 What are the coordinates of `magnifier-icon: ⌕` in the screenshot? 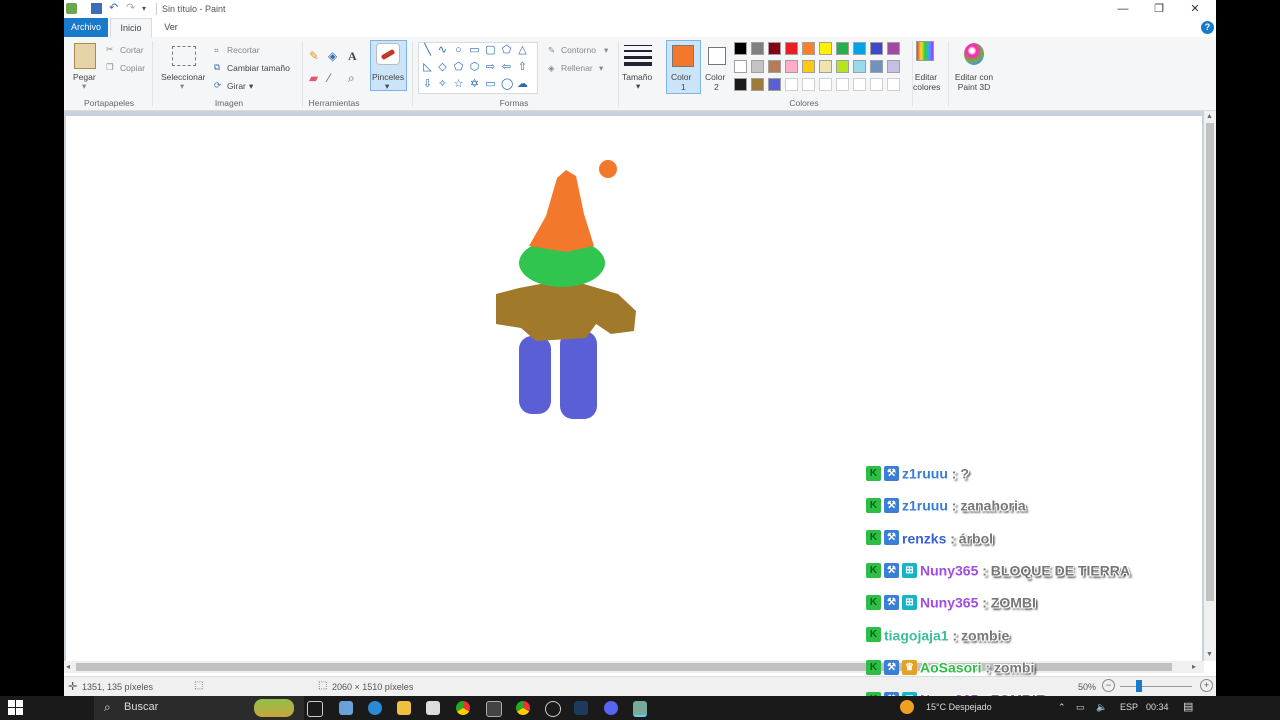 It's located at (351, 78).